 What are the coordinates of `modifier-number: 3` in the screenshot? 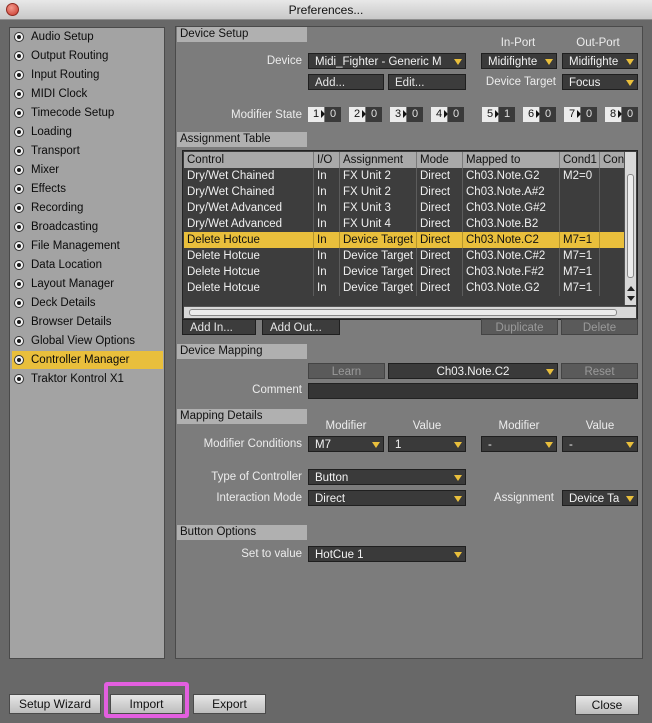 It's located at (398, 114).